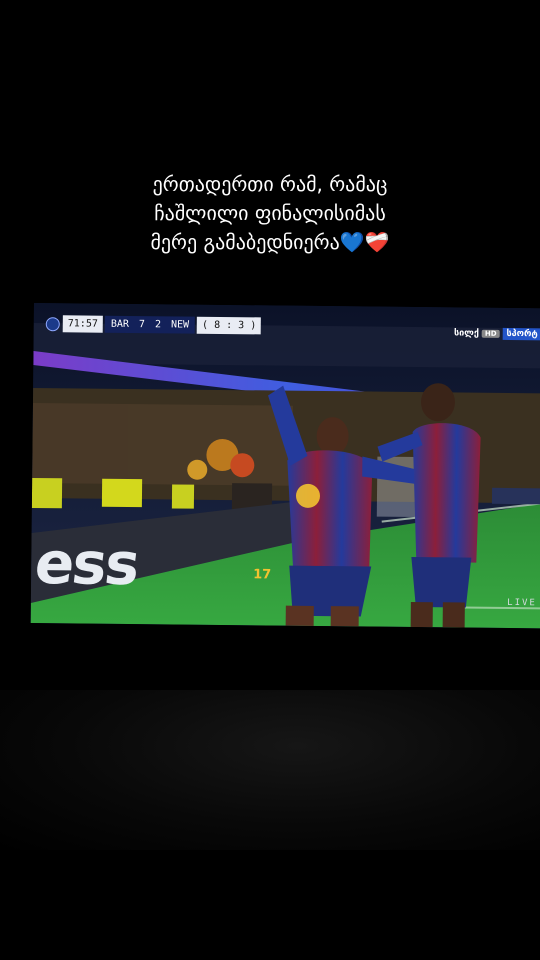  Describe the element at coordinates (86, 564) in the screenshot. I see `ad-board-text: ess` at that location.